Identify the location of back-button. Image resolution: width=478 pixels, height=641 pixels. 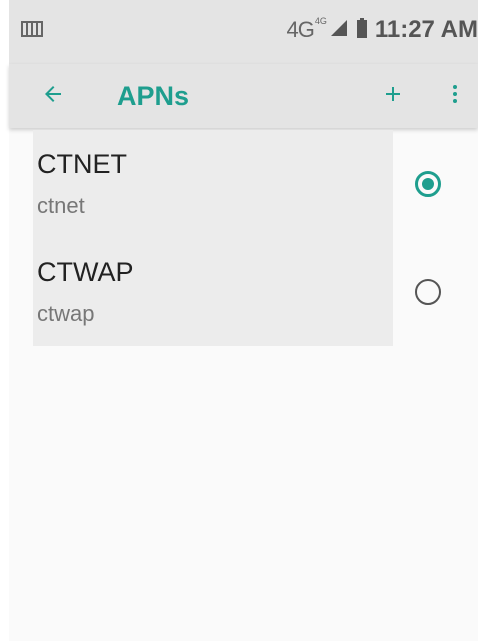
(53, 96).